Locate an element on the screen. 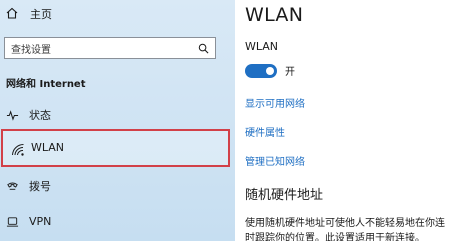 The image size is (465, 241). toggle-knob is located at coordinates (270, 71).